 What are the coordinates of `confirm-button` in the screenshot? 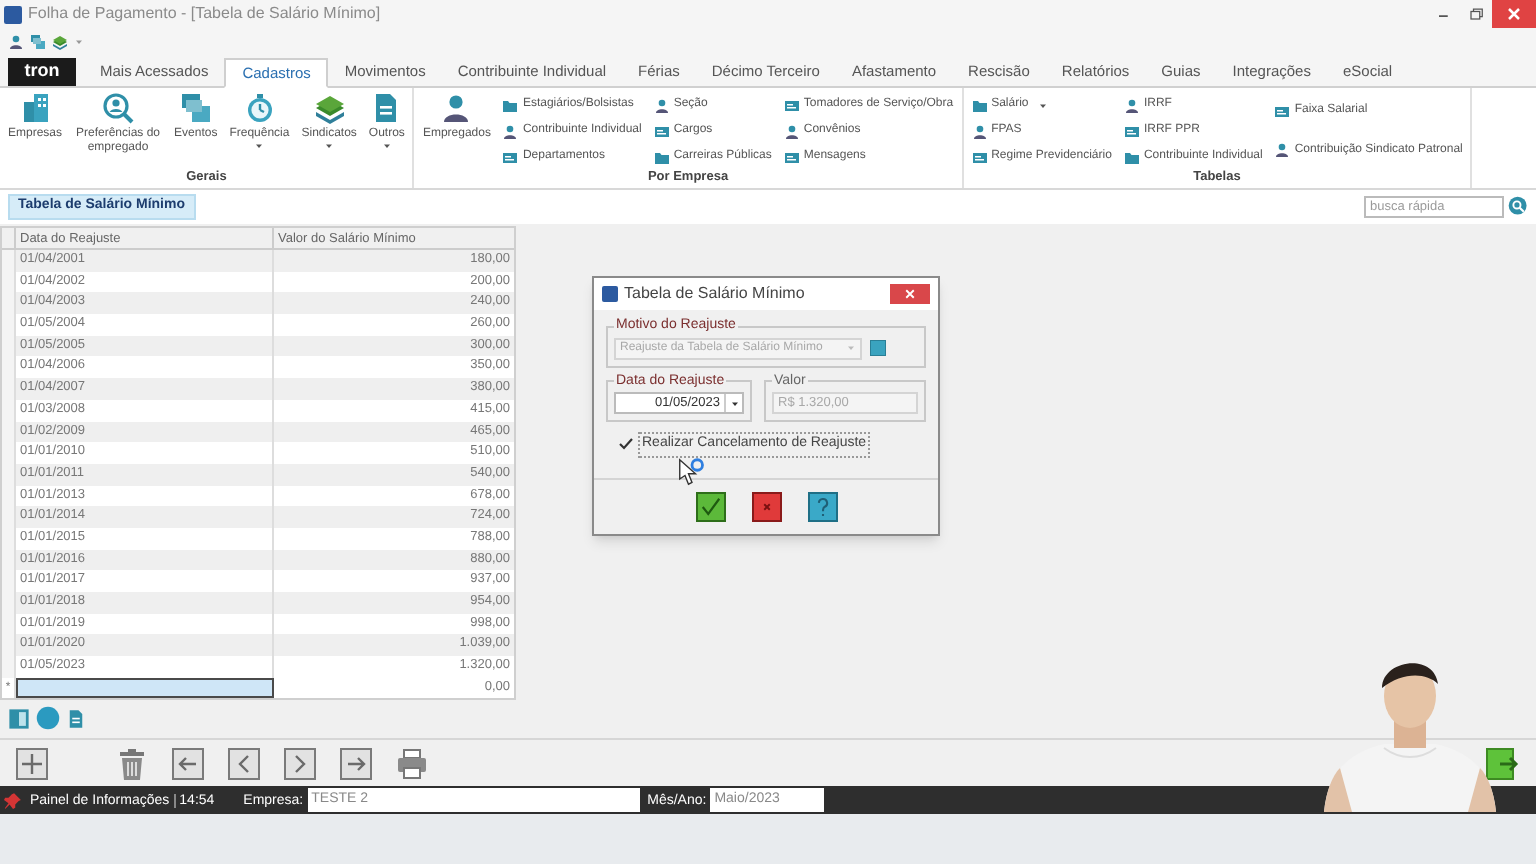 It's located at (710, 507).